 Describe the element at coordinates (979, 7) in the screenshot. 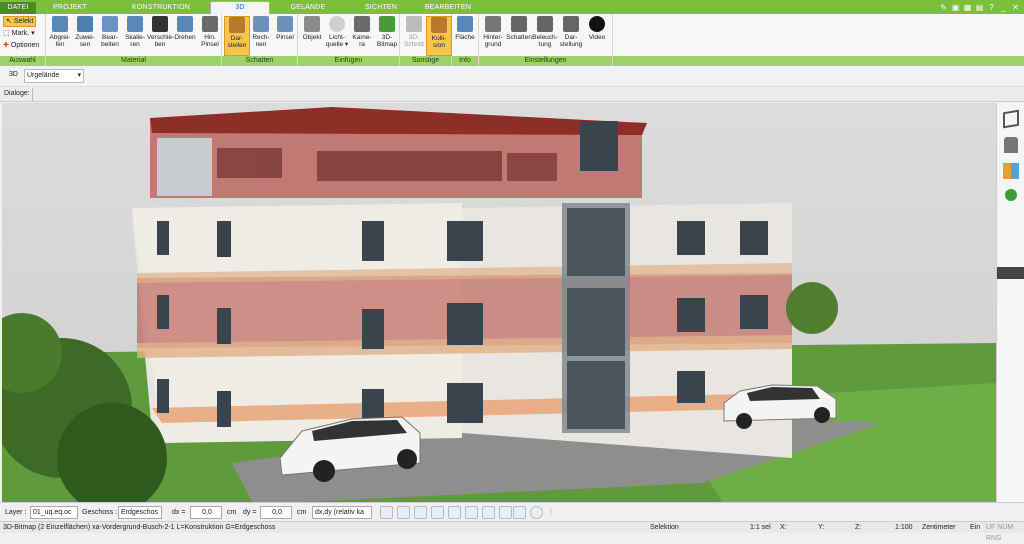

I see `print-icon: ▤` at that location.